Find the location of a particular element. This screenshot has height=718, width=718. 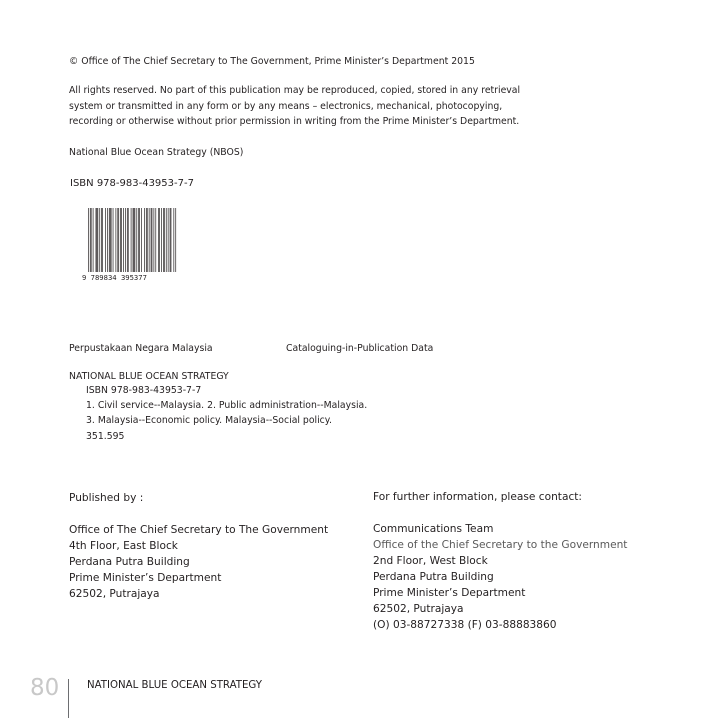

isbn-barcode: 9 789834 395377 is located at coordinates (130, 245).